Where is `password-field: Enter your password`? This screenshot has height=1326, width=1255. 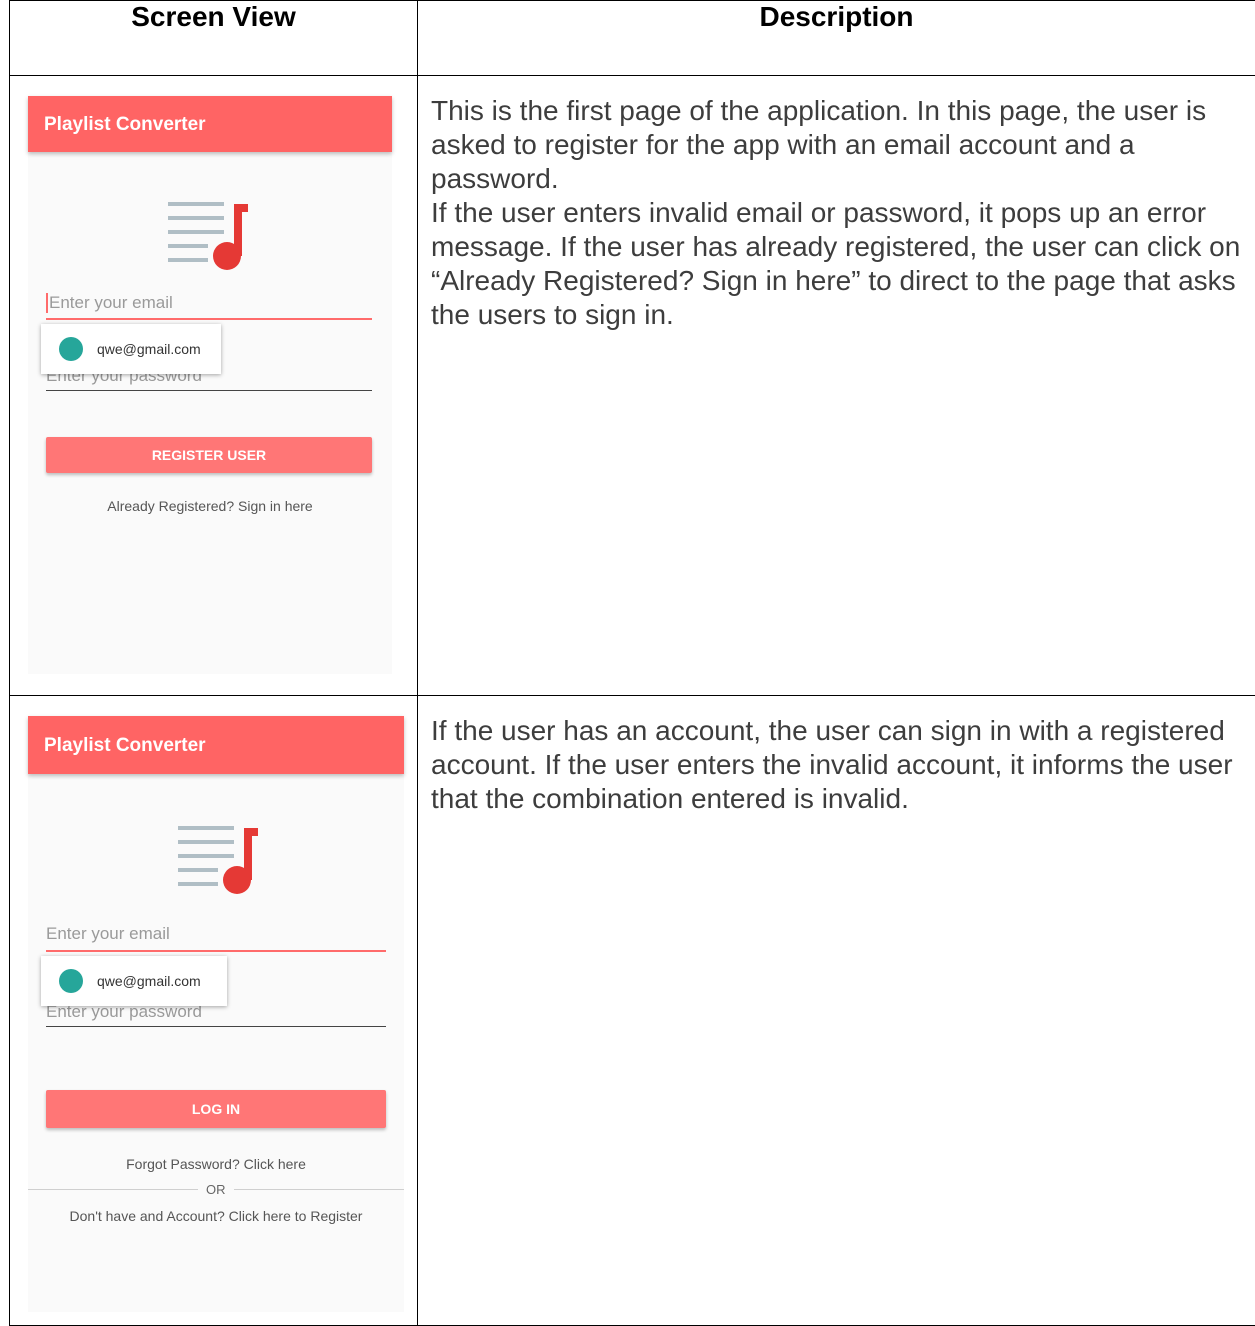 password-field: Enter your password is located at coordinates (216, 1015).